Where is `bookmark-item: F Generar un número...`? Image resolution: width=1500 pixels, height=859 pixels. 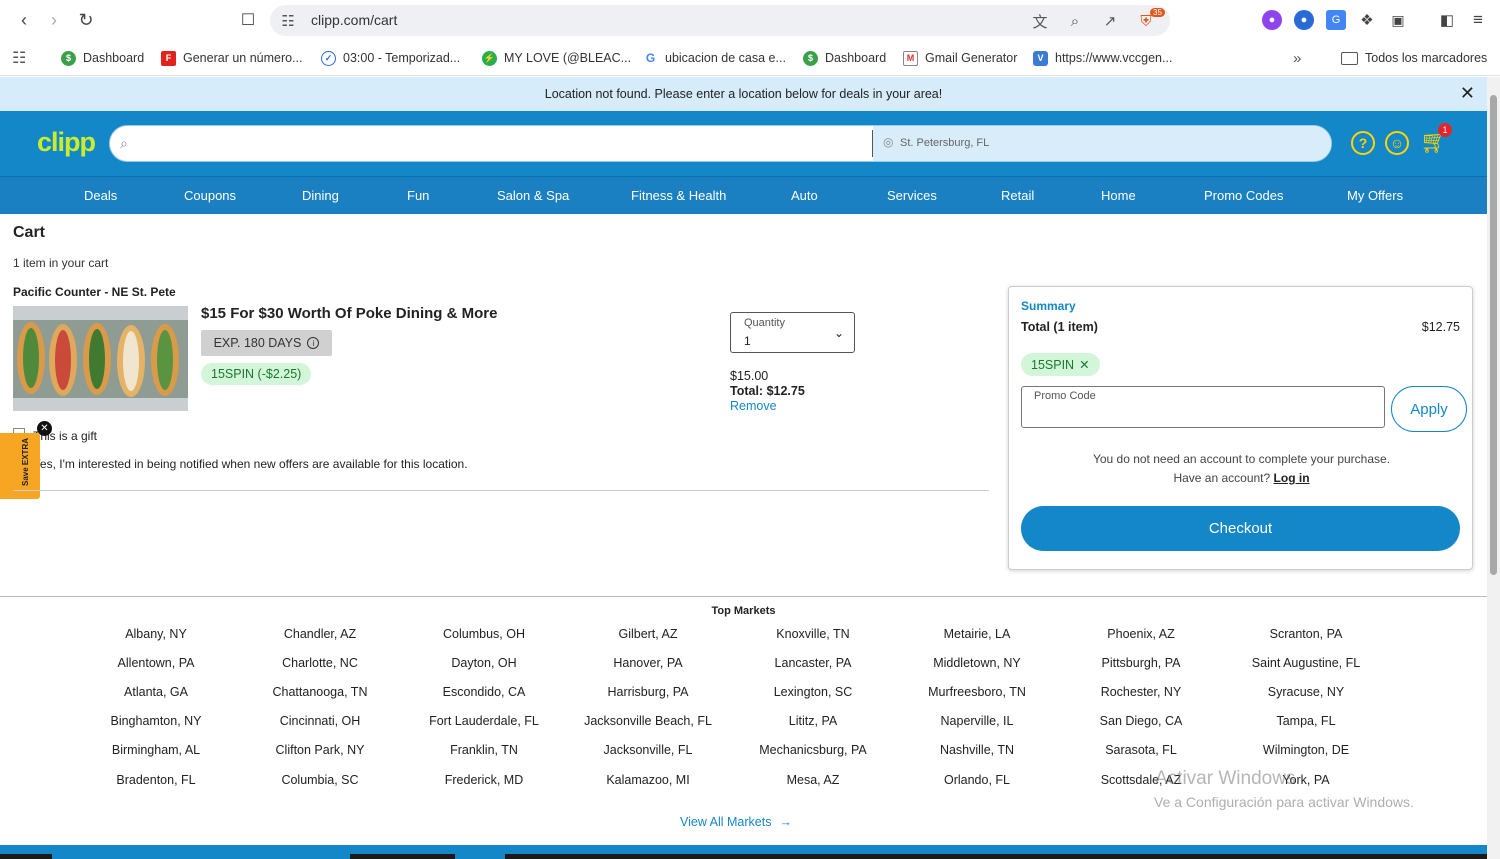 bookmark-item: F Generar un número... is located at coordinates (232, 58).